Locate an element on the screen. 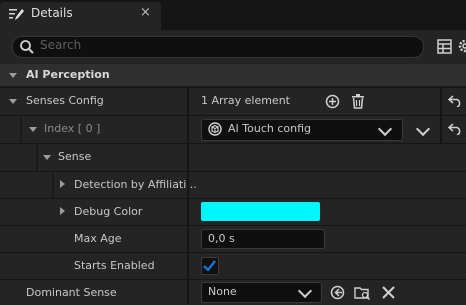 Image resolution: width=466 pixels, height=305 pixels. property-label: Dominant Sense is located at coordinates (71, 292).